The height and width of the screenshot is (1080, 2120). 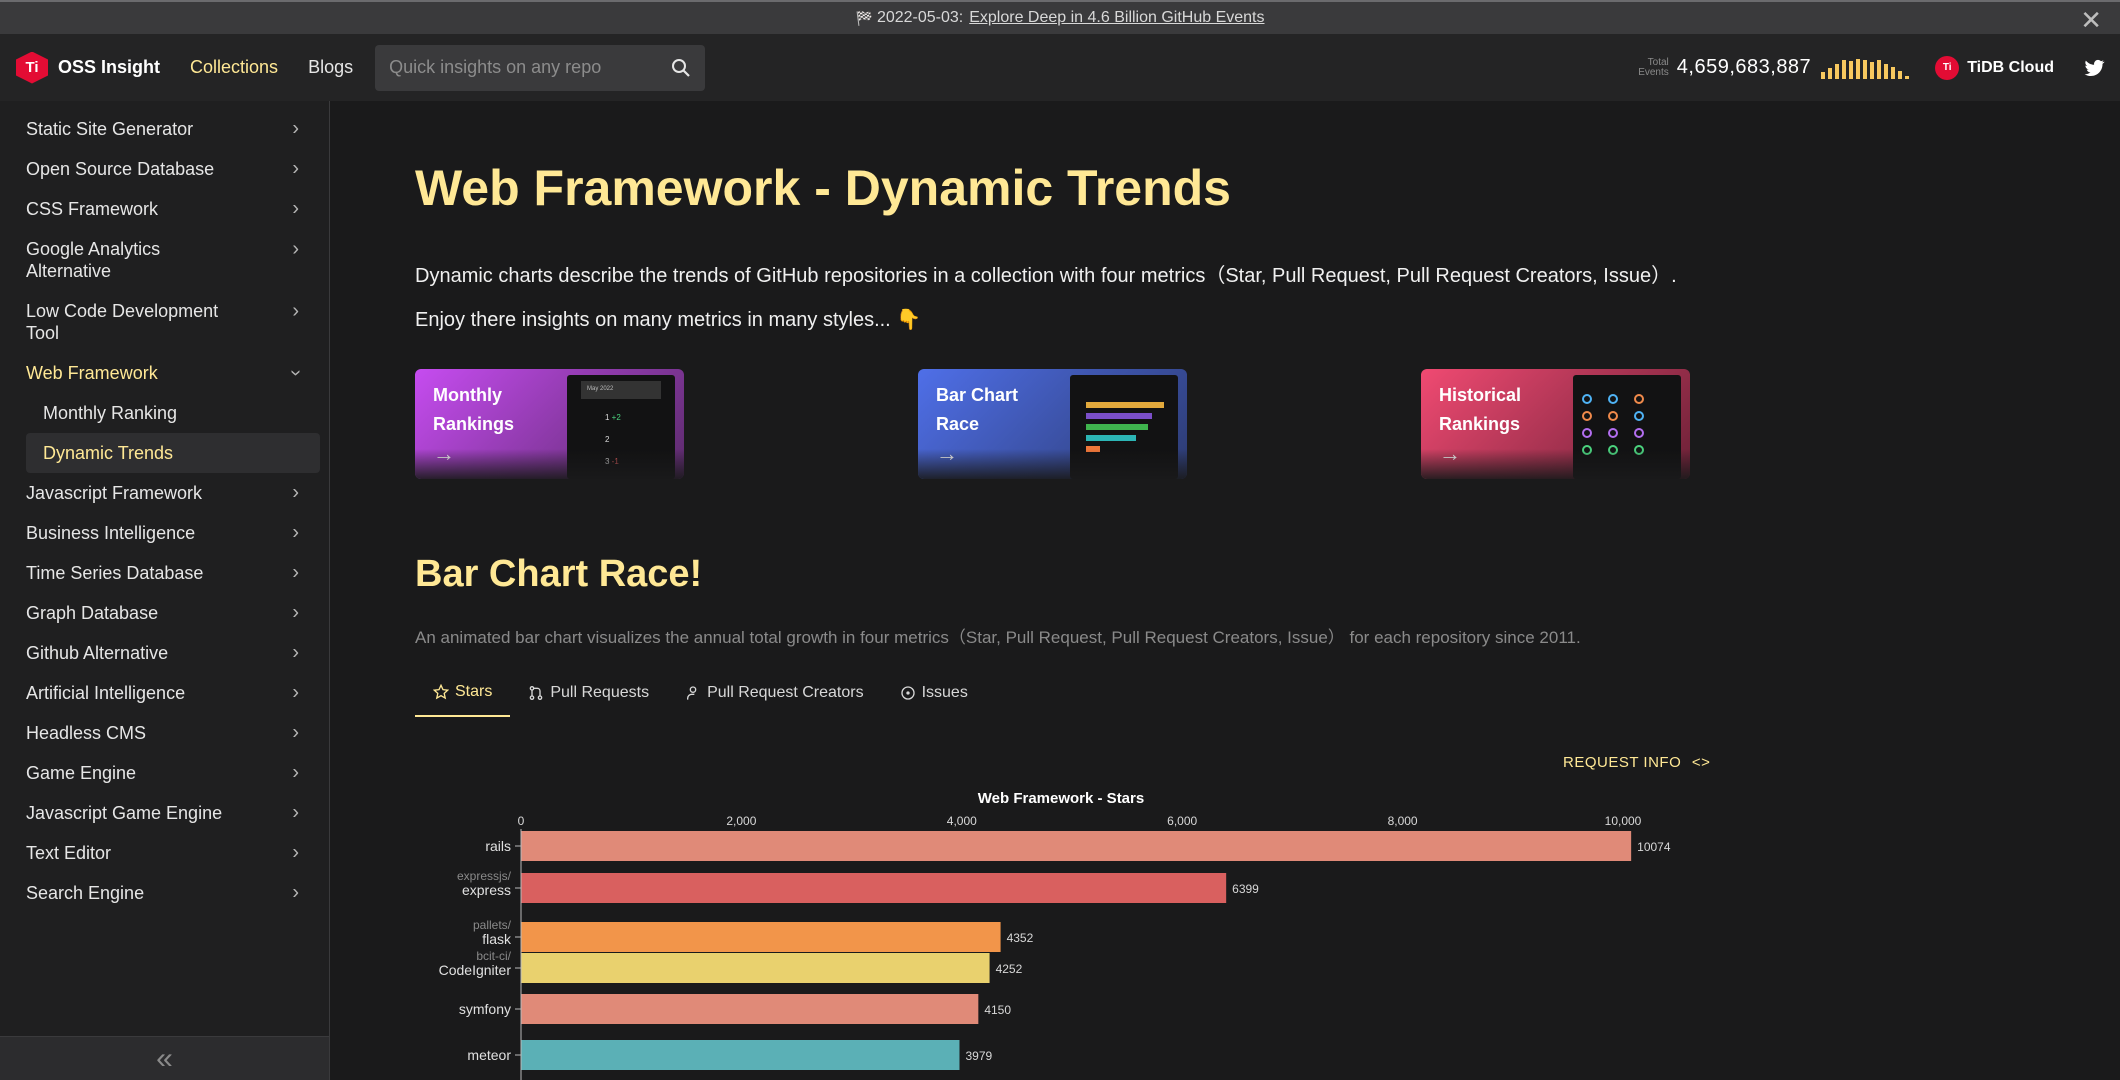 What do you see at coordinates (540, 67) in the screenshot?
I see `search-input: Quick insights on any repo` at bounding box center [540, 67].